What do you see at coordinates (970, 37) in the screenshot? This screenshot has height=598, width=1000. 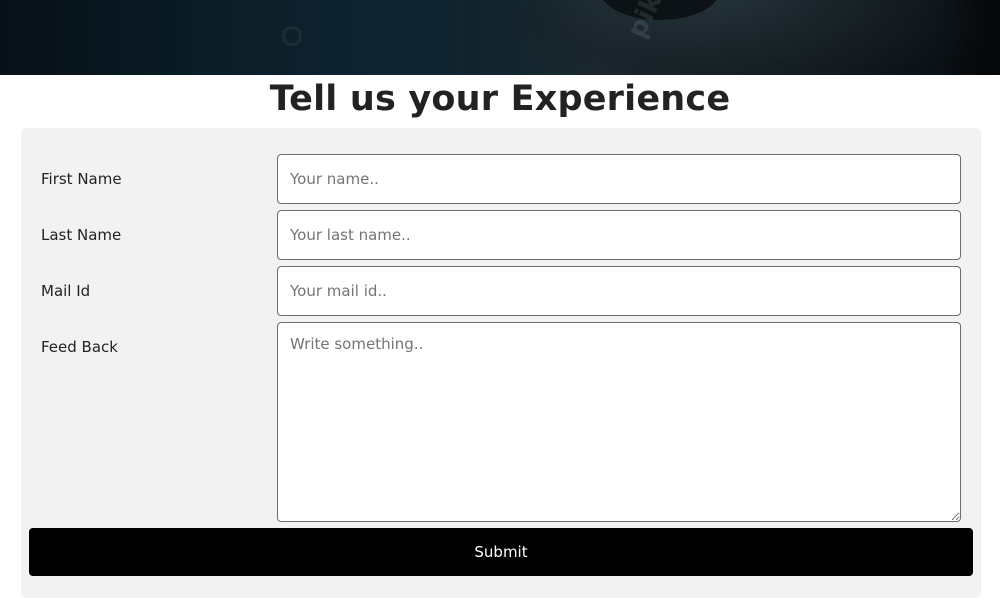 I see `hero-edge-shade` at bounding box center [970, 37].